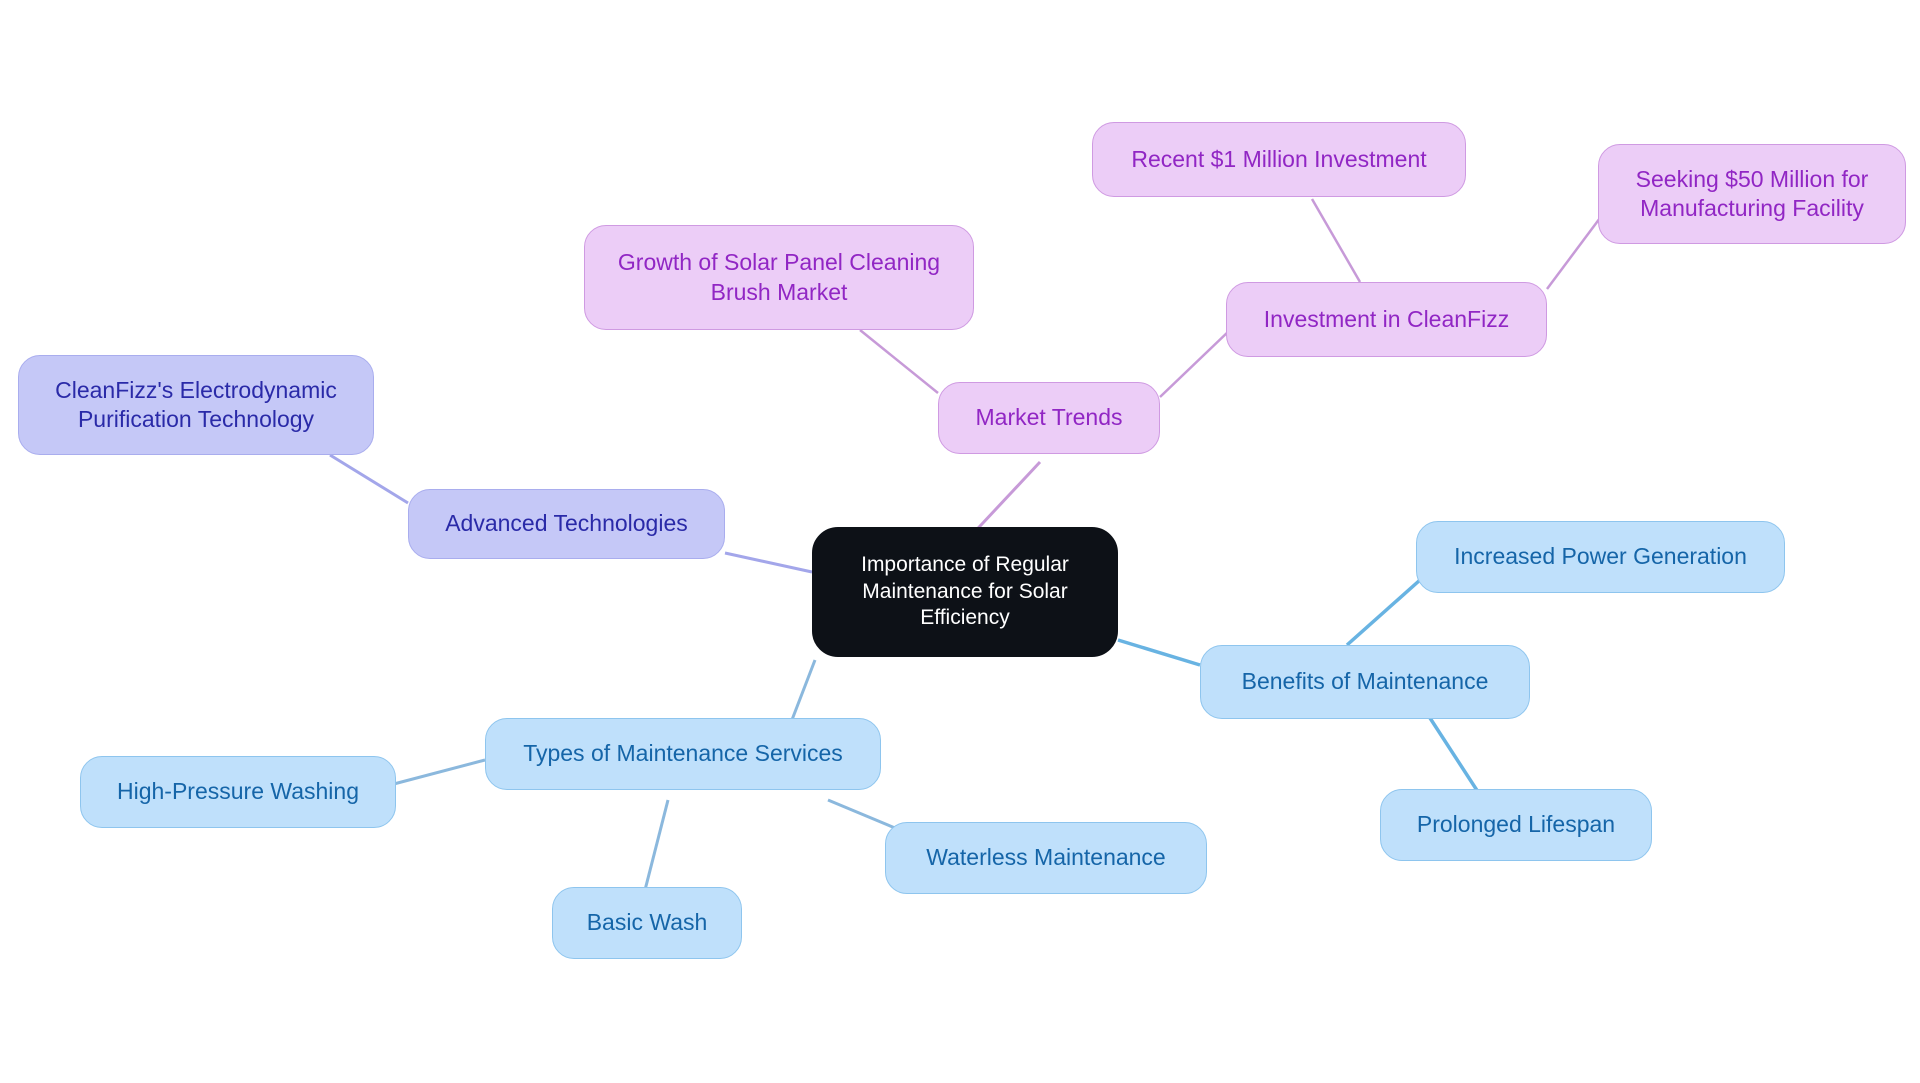 This screenshot has height=1083, width=1920. I want to click on edge-types-basic-wash, so click(656, 845).